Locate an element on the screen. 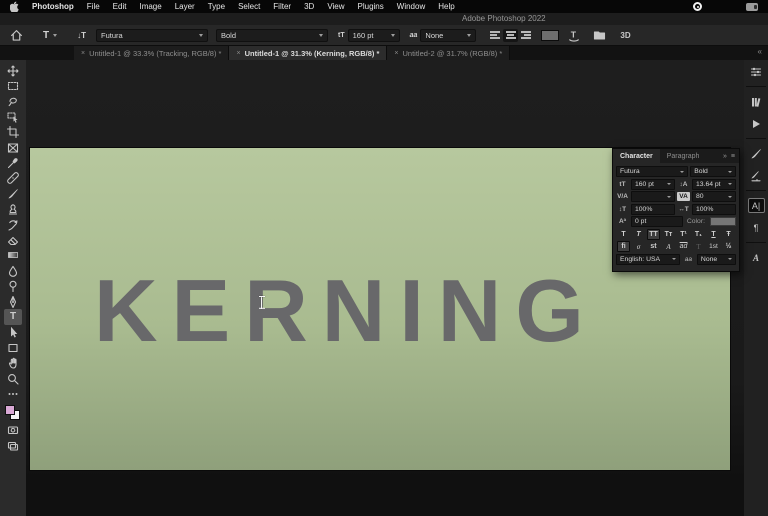  brush-tool is located at coordinates (13, 193).